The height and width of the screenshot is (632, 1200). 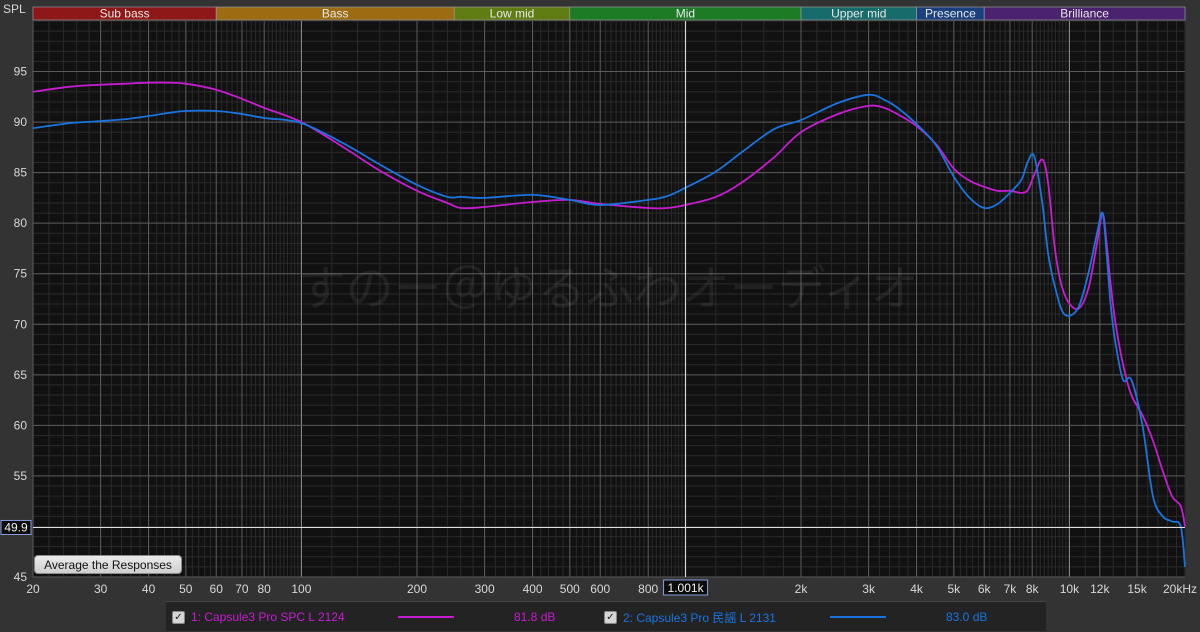 I want to click on band-label: Mid, so click(x=685, y=14).